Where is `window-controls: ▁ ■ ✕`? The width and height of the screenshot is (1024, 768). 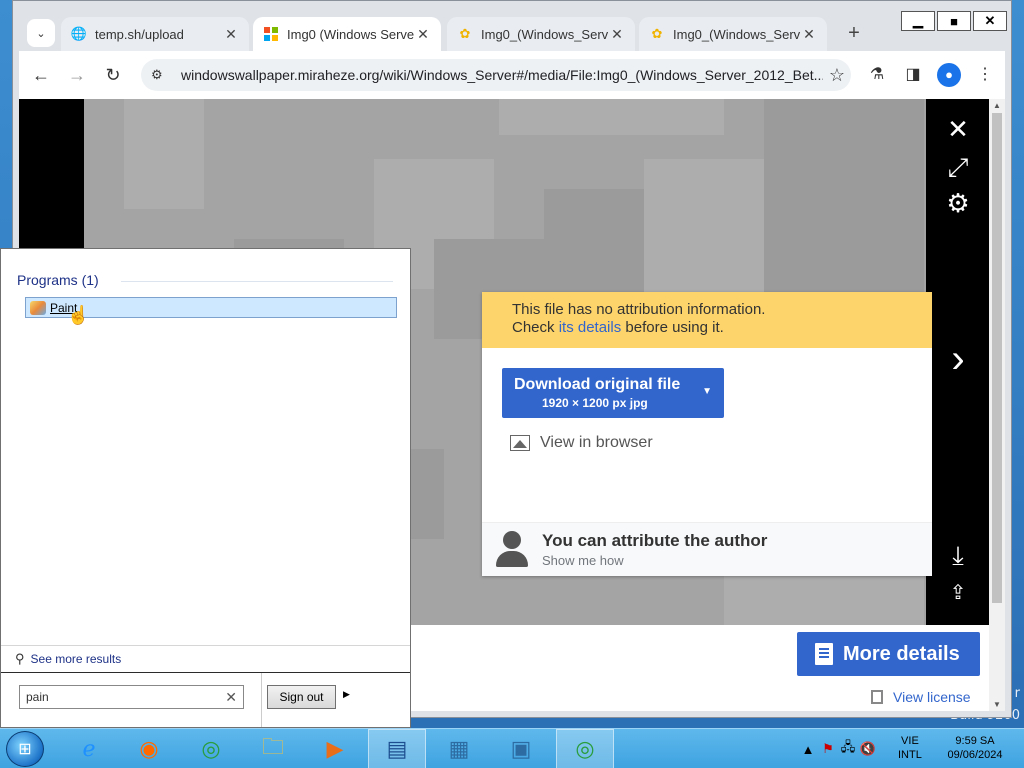 window-controls: ▁ ■ ✕ is located at coordinates (954, 21).